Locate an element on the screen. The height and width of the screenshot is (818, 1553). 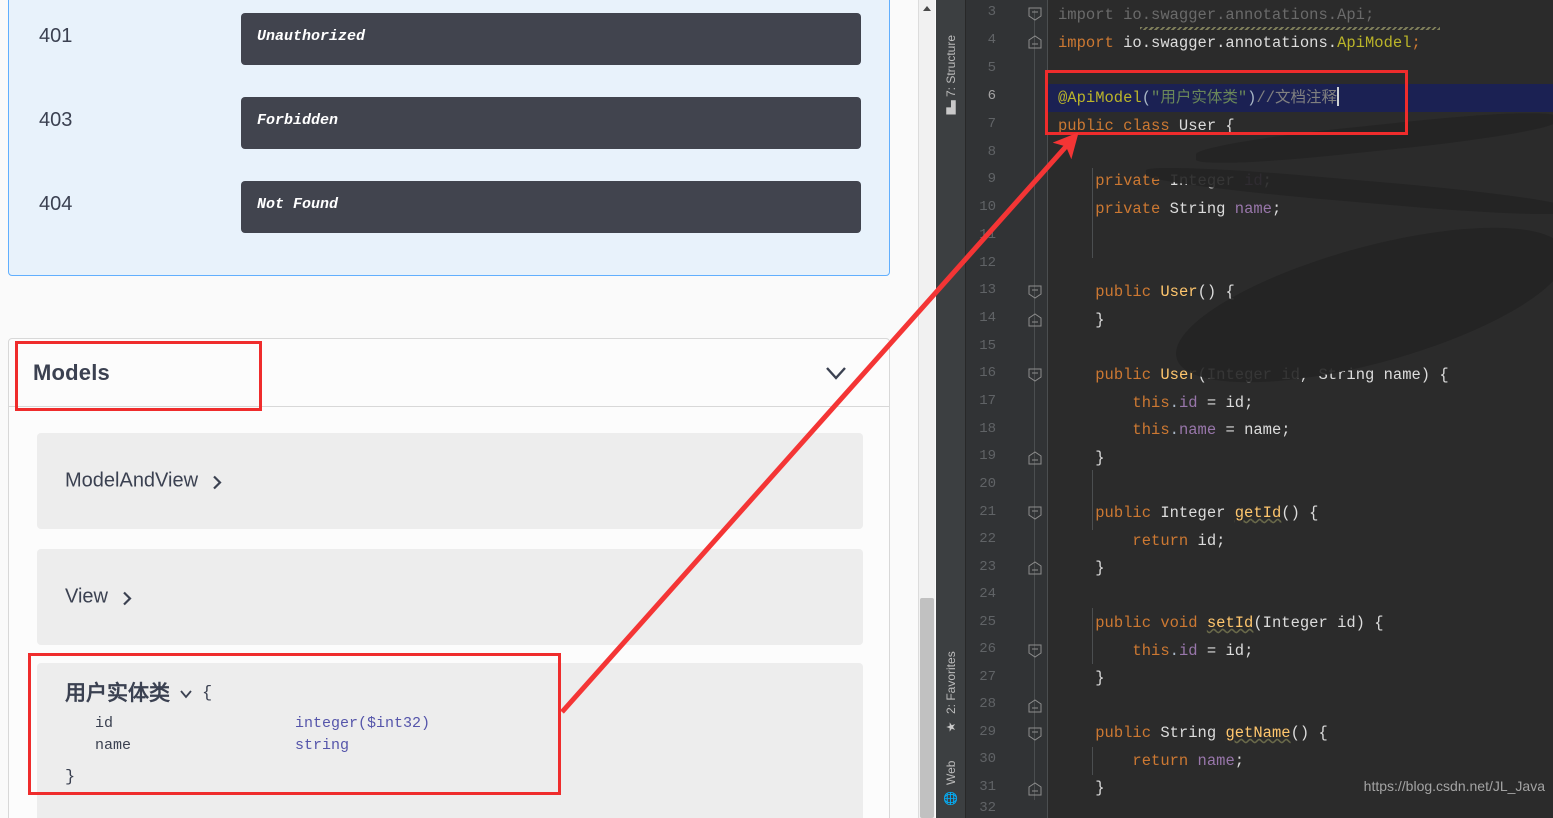
response-row: 403 Forbidden is located at coordinates (449, 139).